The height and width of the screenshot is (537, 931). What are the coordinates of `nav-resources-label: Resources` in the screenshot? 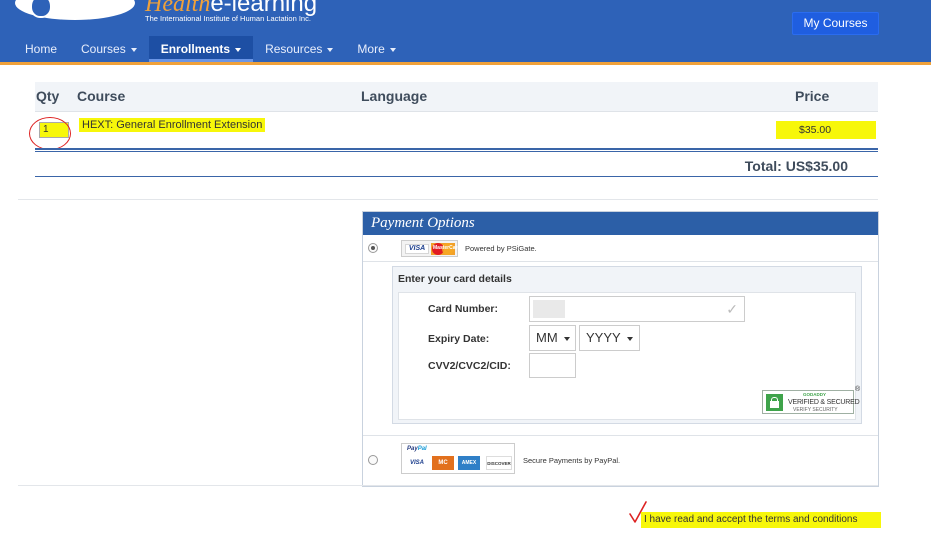 It's located at (294, 49).